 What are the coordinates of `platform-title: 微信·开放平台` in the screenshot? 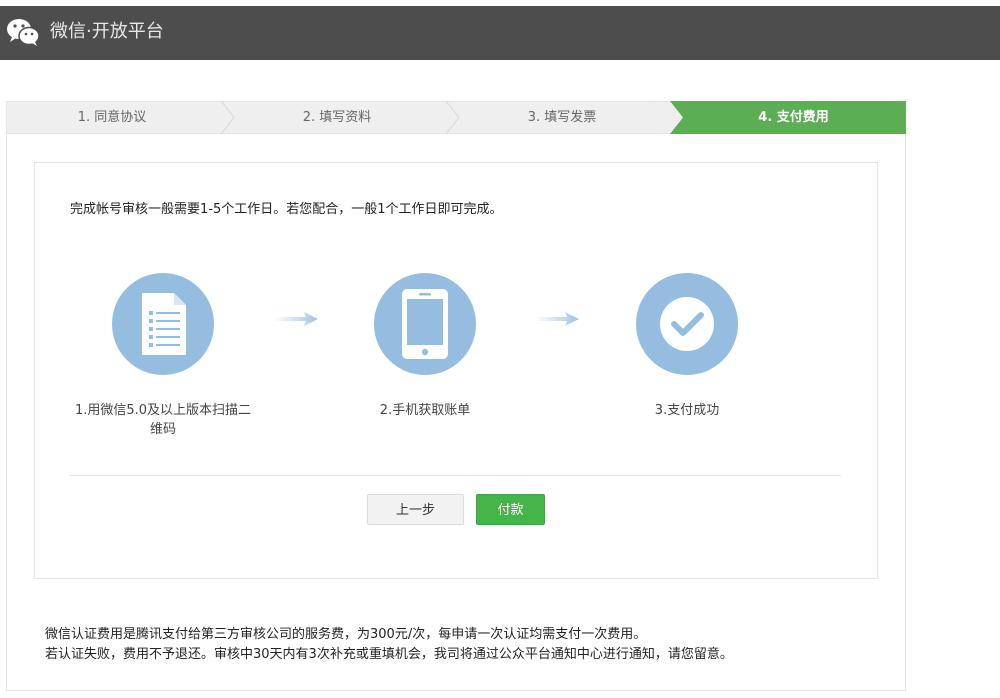 It's located at (107, 31).